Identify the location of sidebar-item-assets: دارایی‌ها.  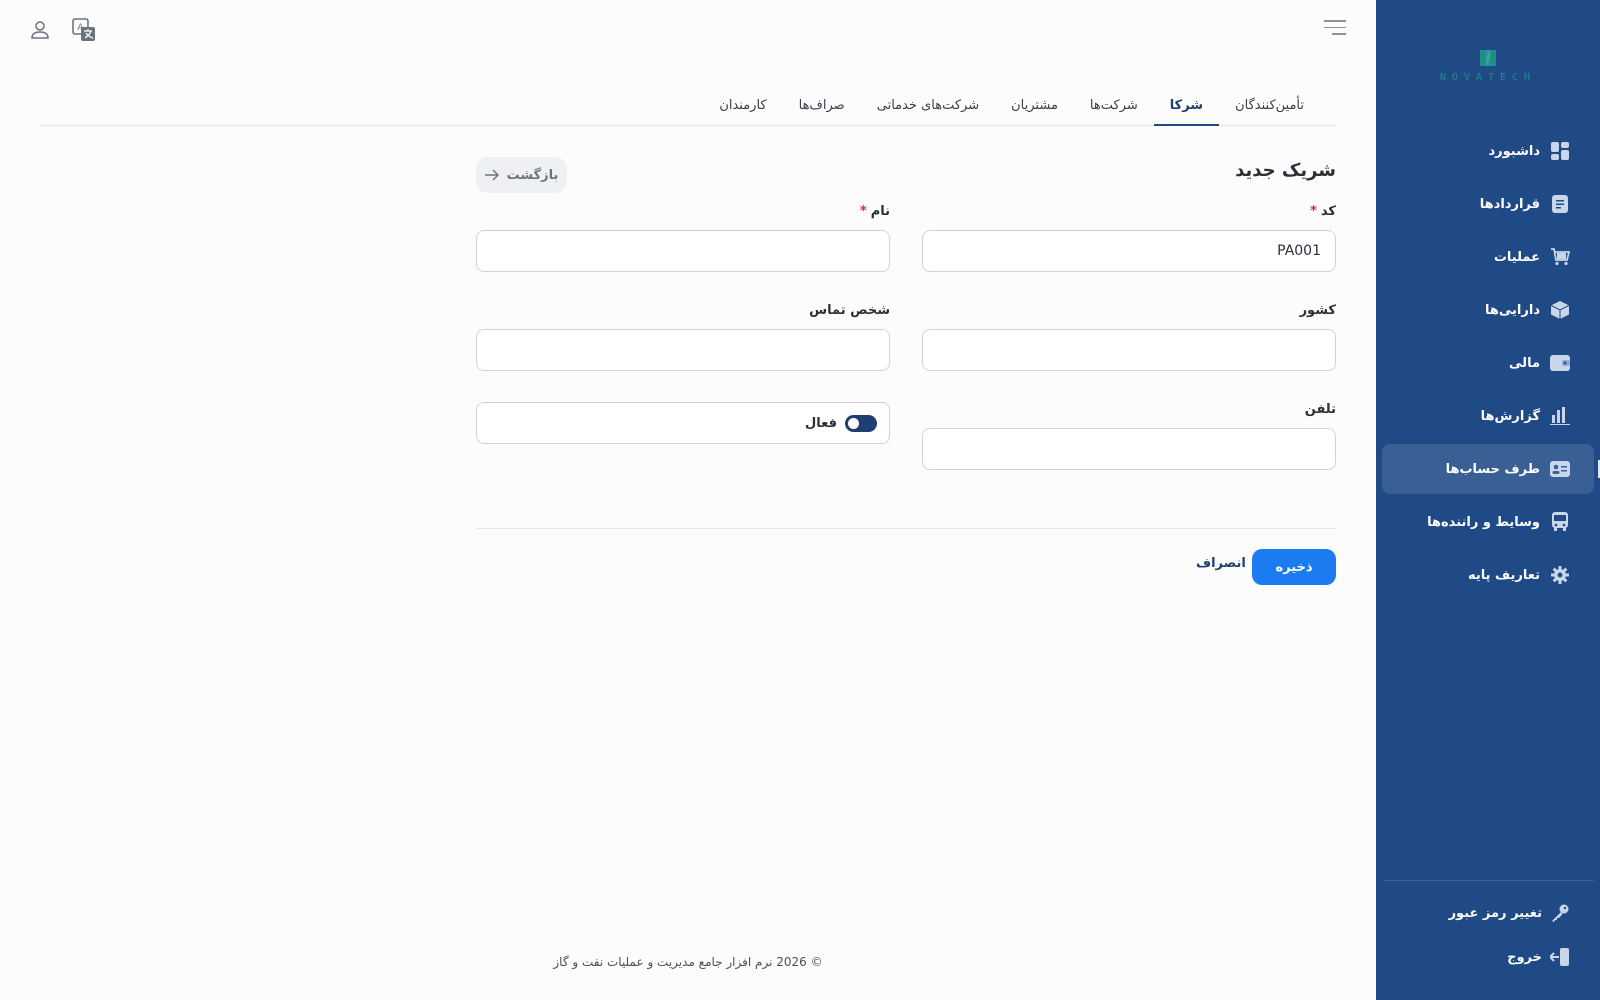
(1488, 310).